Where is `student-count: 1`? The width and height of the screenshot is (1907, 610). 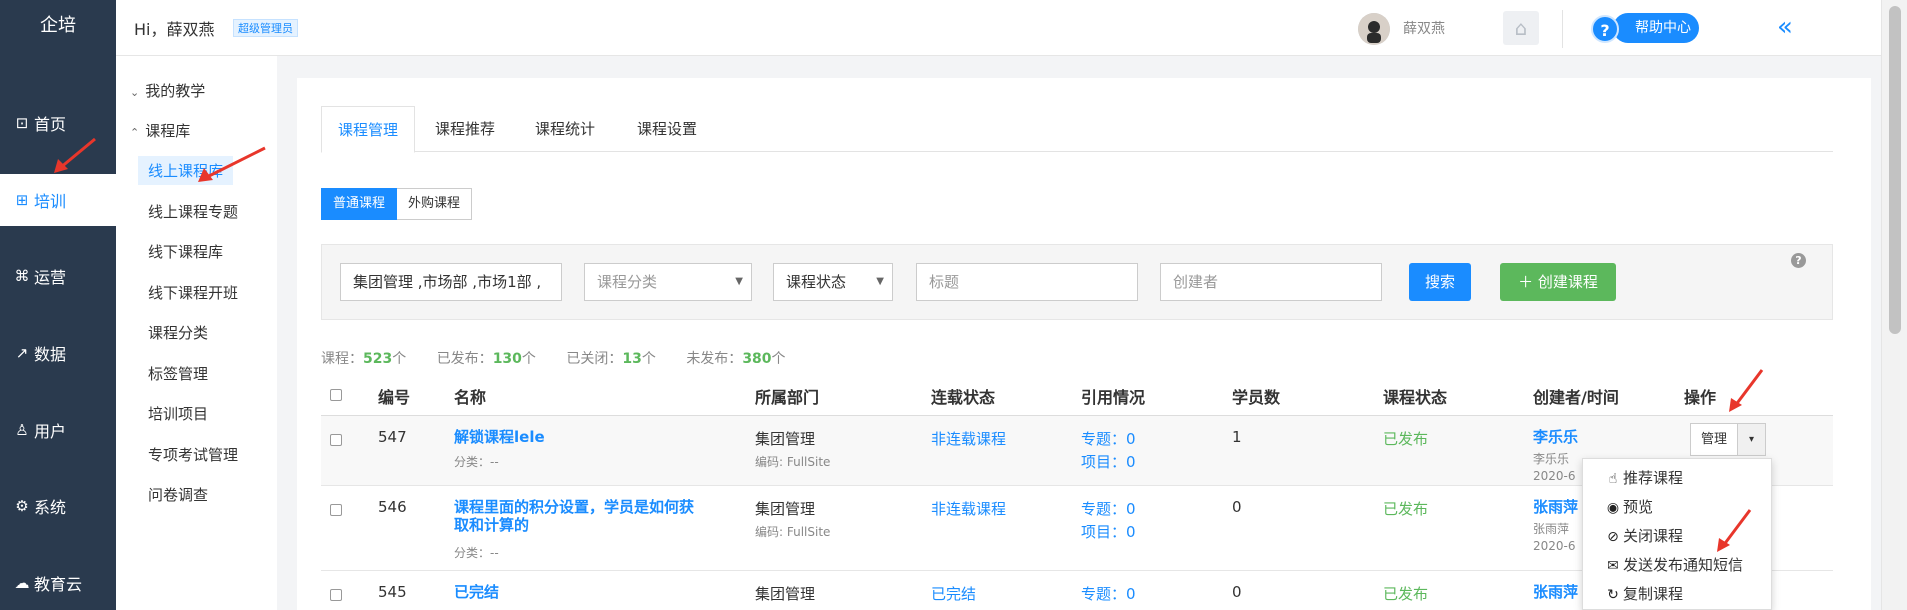 student-count: 1 is located at coordinates (1237, 437).